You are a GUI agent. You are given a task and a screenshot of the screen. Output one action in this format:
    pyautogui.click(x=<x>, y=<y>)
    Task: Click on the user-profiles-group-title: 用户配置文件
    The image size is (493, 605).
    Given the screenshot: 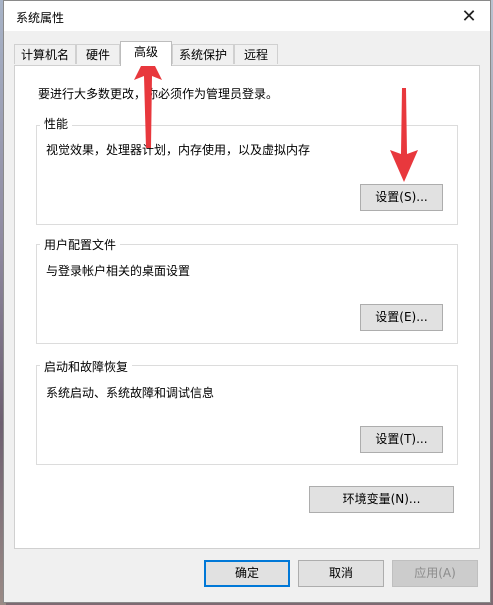 What is the action you would take?
    pyautogui.click(x=80, y=244)
    